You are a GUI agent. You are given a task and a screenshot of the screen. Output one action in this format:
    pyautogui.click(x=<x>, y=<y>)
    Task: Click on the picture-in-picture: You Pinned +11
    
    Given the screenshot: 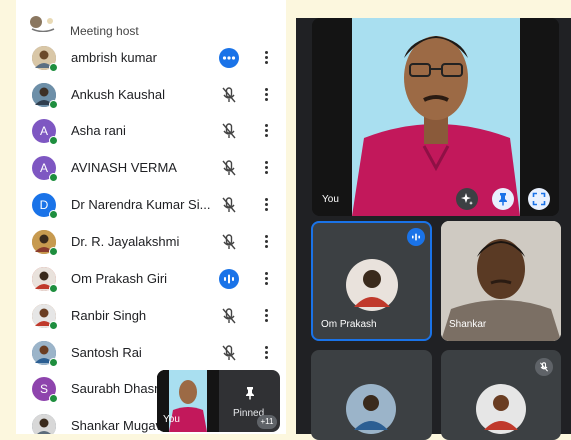 What is the action you would take?
    pyautogui.click(x=218, y=401)
    